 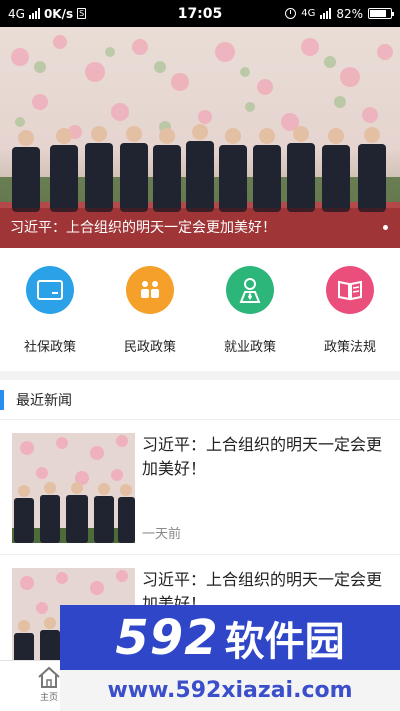 What do you see at coordinates (284, 641) in the screenshot?
I see `watermark-text: 软件园` at bounding box center [284, 641].